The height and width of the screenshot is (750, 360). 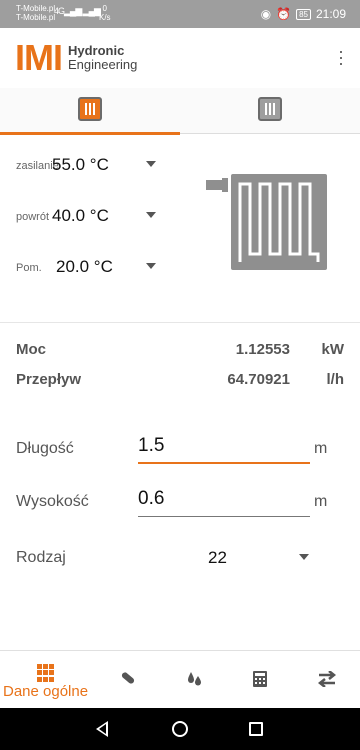 I want to click on nav-pipe, so click(x=128, y=680).